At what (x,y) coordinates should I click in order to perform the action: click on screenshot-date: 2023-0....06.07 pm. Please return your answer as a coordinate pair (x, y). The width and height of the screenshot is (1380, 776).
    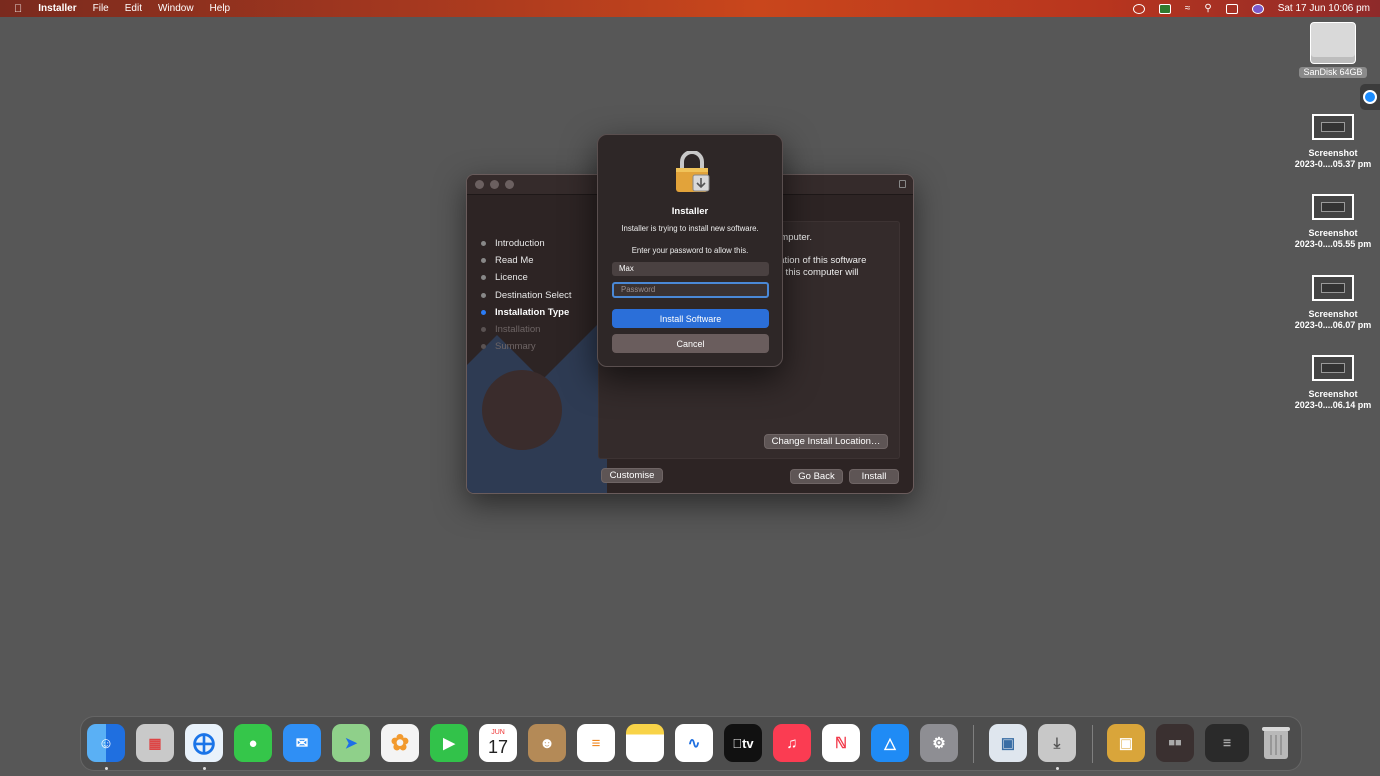
    Looking at the image, I should click on (1333, 325).